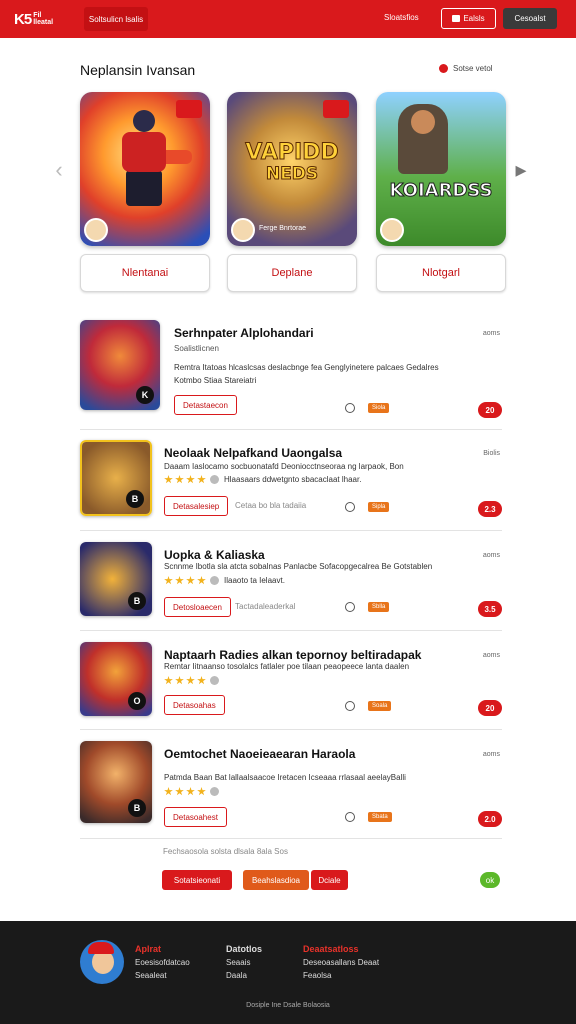 Image resolution: width=576 pixels, height=1024 pixels. Describe the element at coordinates (270, 505) in the screenshot. I see `item-secondary-link: Cetaa bo bla tadaiia` at that location.